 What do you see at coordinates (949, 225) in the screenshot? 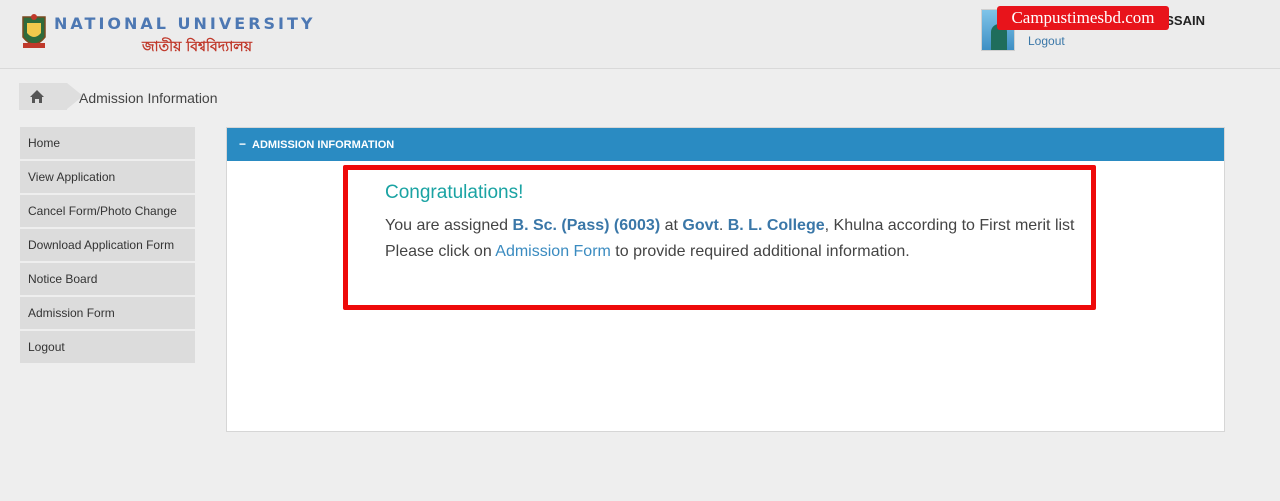
I see `assignment-suffix: , Khulna according to First merit list` at bounding box center [949, 225].